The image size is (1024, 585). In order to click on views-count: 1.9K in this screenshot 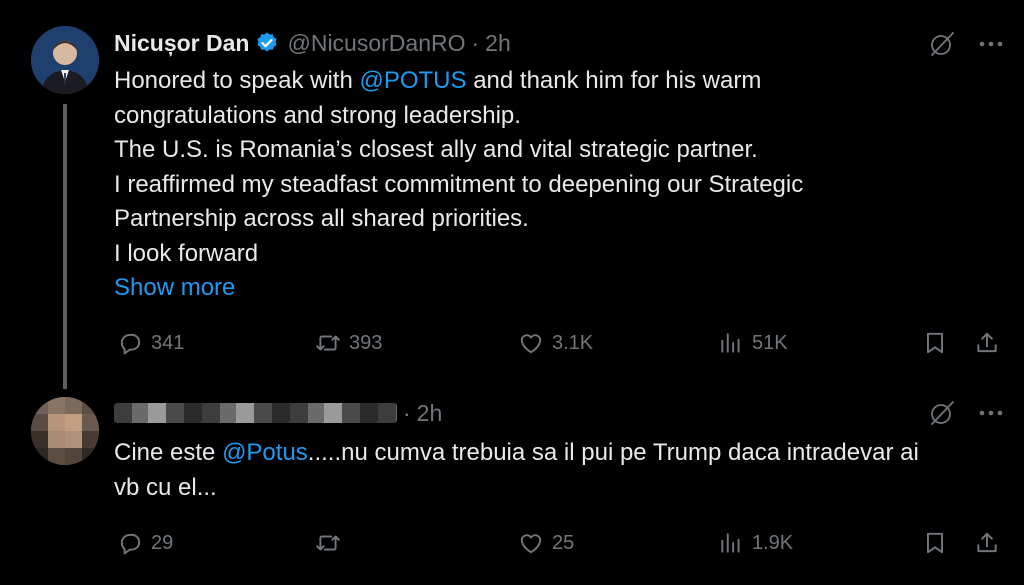, I will do `click(773, 542)`.